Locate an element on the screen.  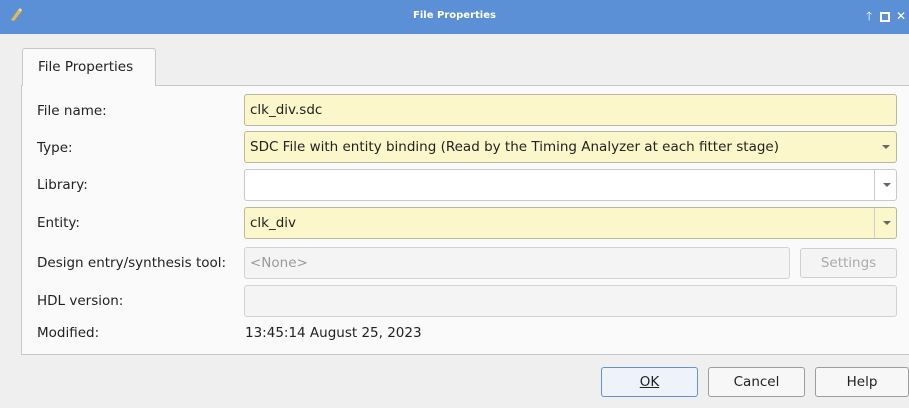
modified-value: 13:45:14 August 25, 2023 is located at coordinates (333, 333).